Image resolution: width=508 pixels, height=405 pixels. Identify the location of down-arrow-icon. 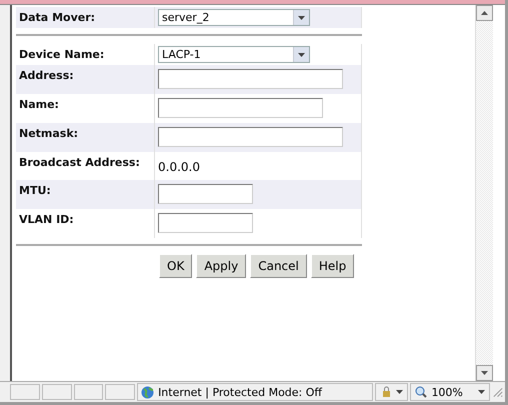
(484, 373).